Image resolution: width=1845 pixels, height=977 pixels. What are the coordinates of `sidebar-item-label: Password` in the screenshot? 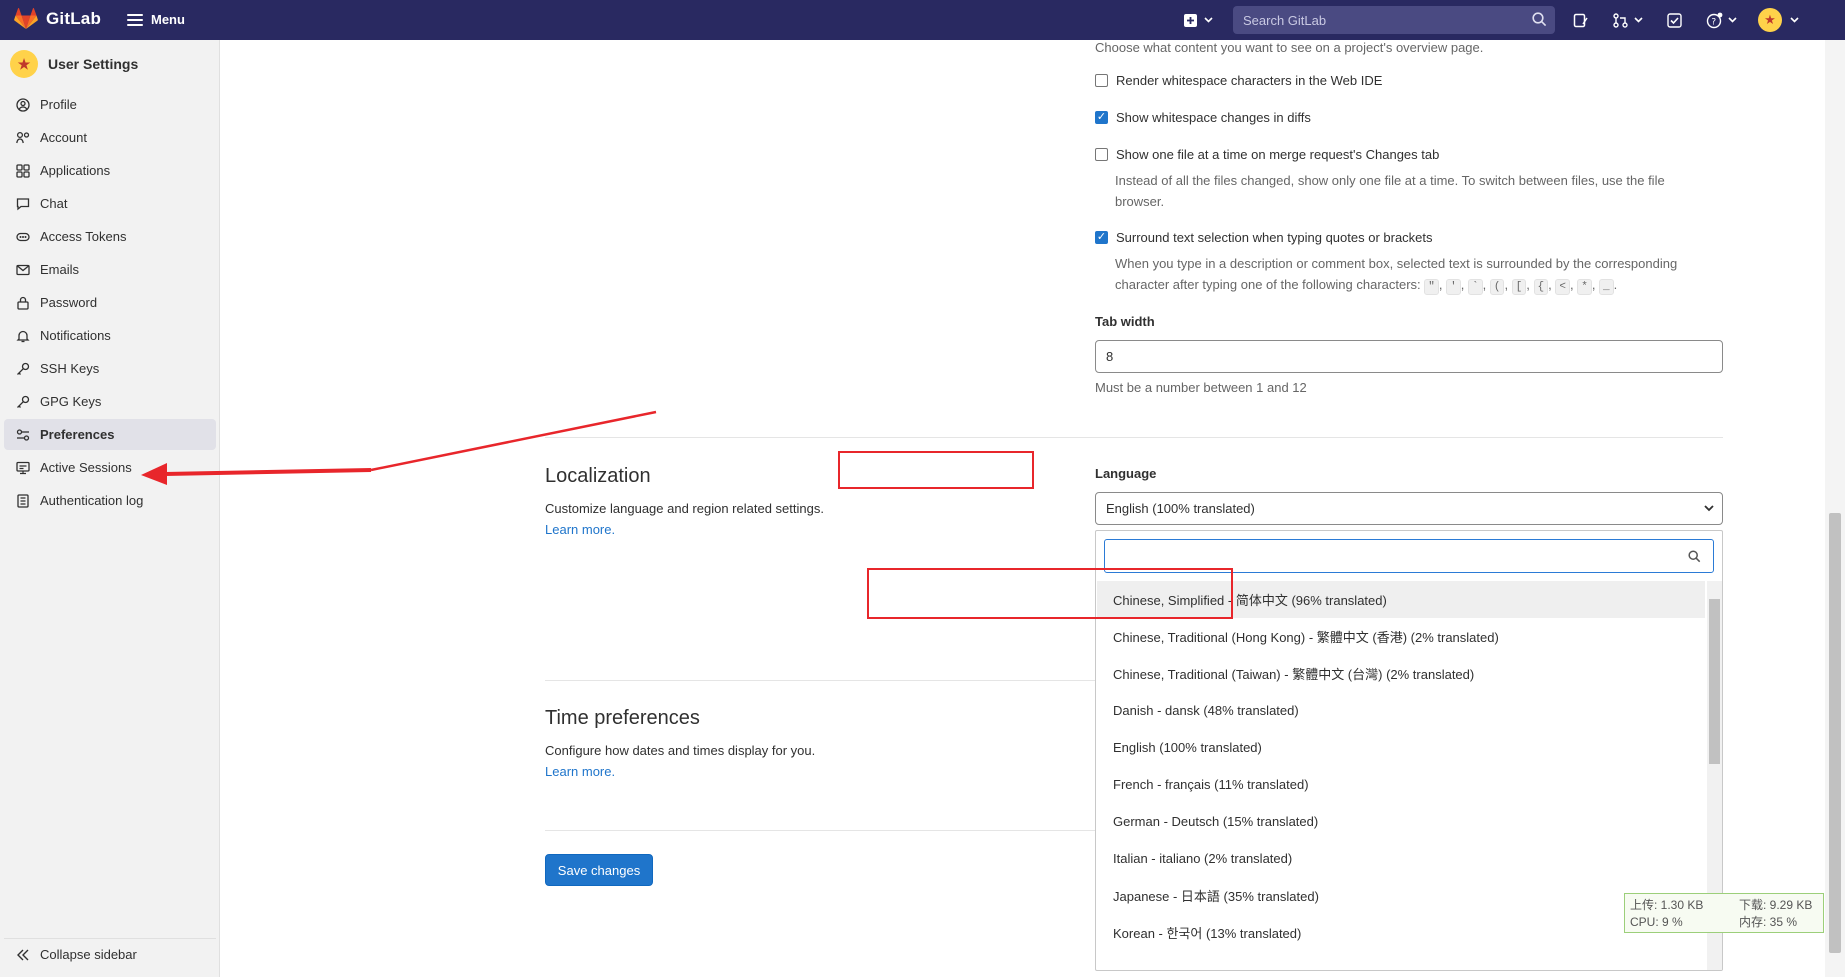 It's located at (69, 302).